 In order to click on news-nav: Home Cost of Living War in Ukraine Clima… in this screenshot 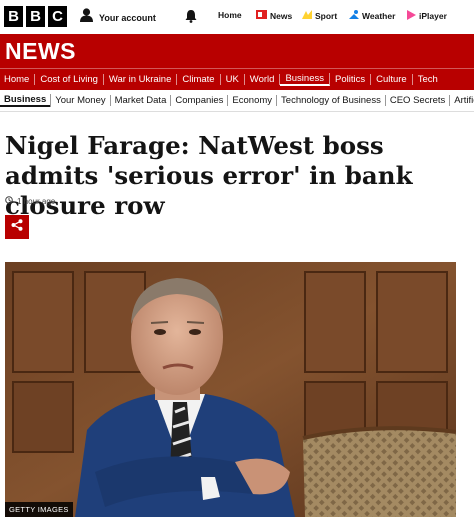, I will do `click(237, 79)`.